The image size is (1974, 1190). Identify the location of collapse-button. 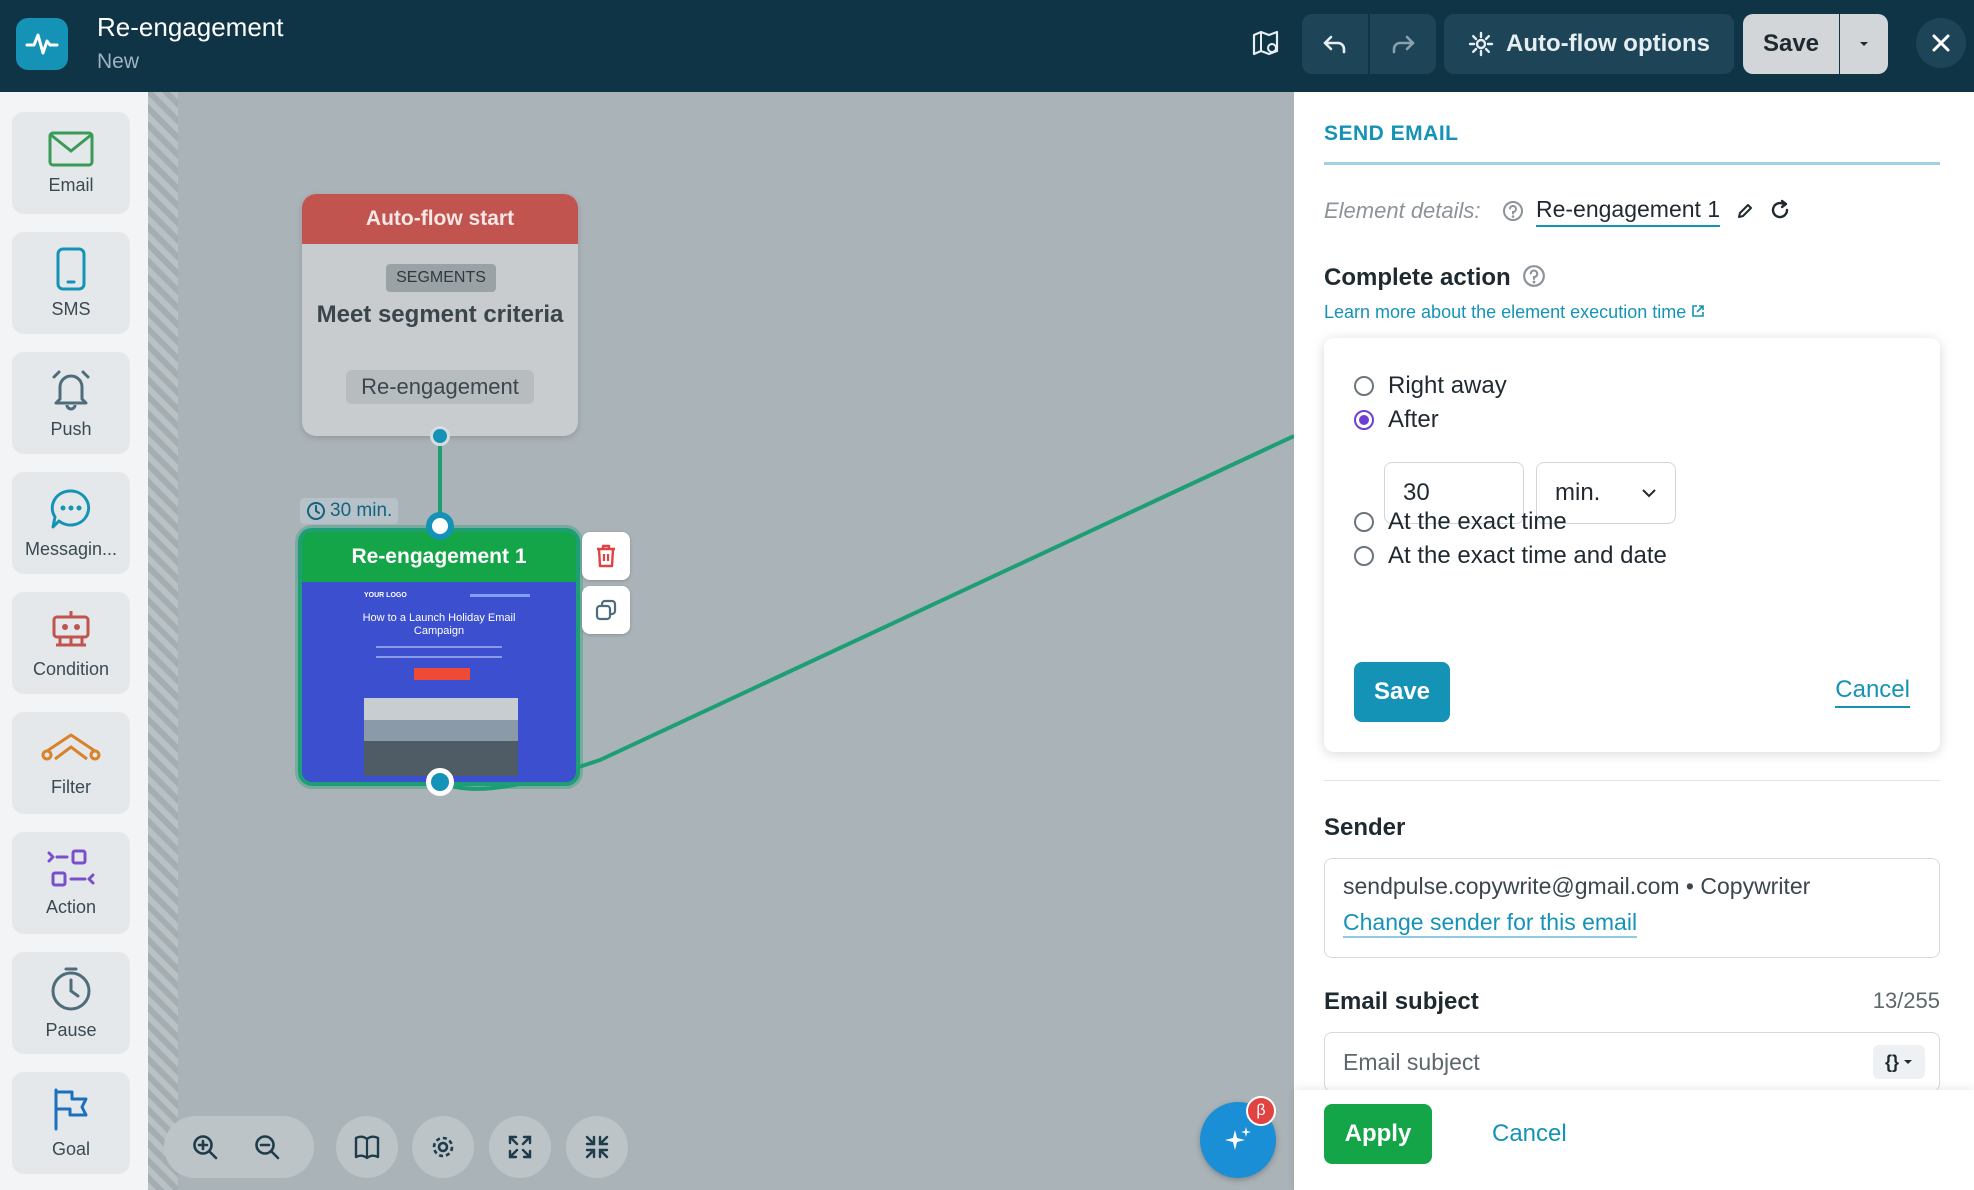
(597, 1147).